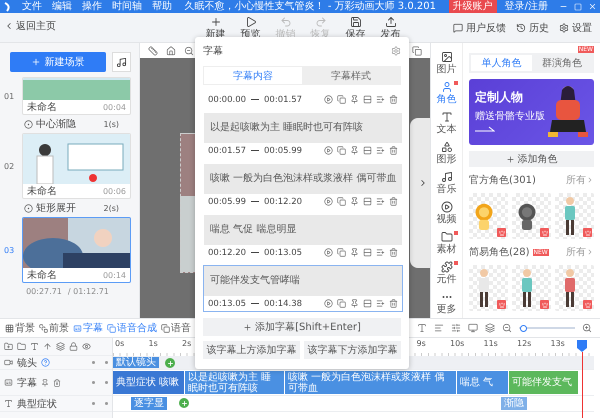 The width and height of the screenshot is (600, 418). I want to click on subtitle-entry: 以是起咳嗽为主 睡眠时也可有阵咳 00:01.57 00:05.99, so click(303, 135).